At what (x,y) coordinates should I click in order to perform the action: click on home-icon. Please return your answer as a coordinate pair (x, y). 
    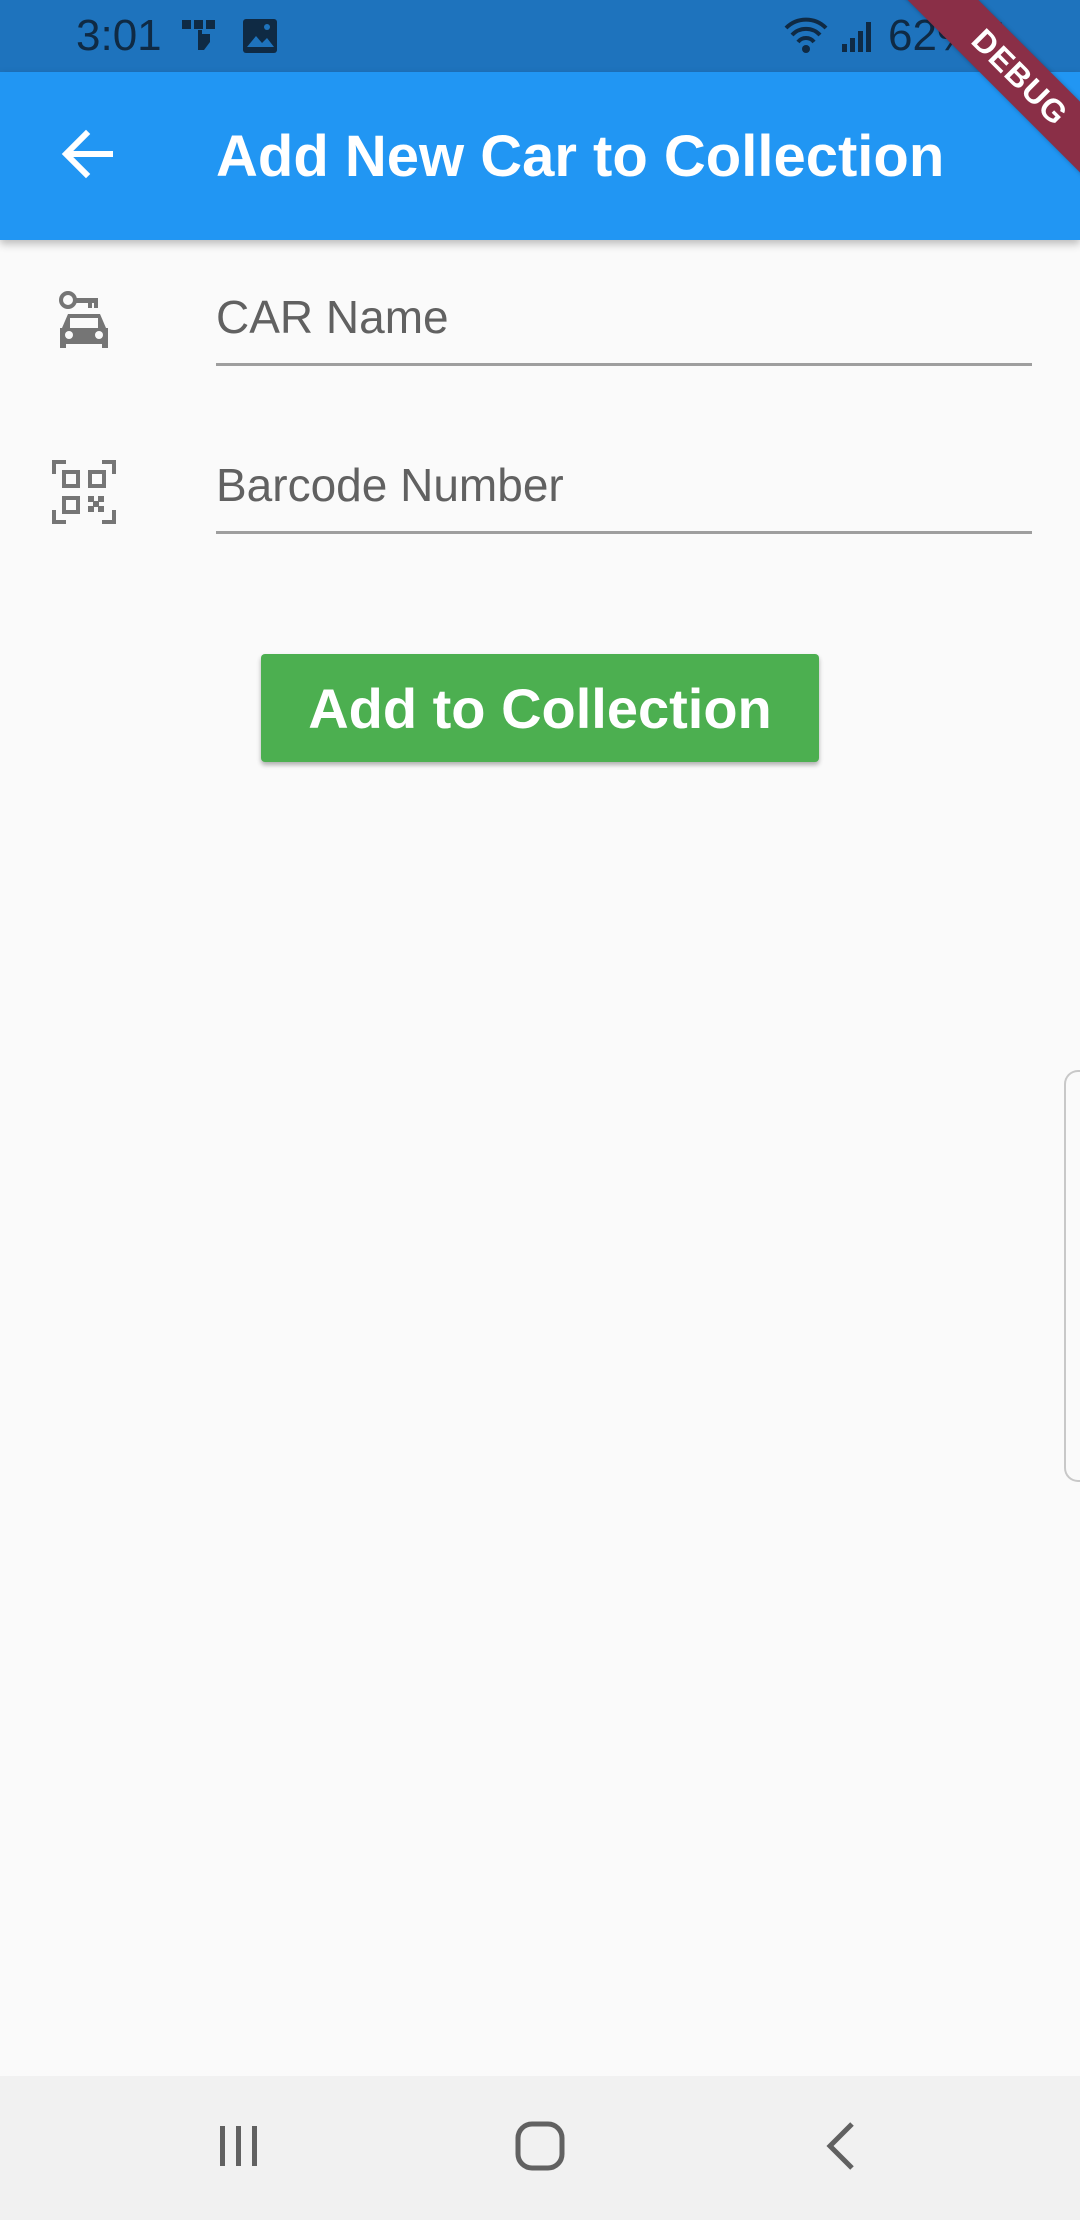
    Looking at the image, I should click on (540, 2148).